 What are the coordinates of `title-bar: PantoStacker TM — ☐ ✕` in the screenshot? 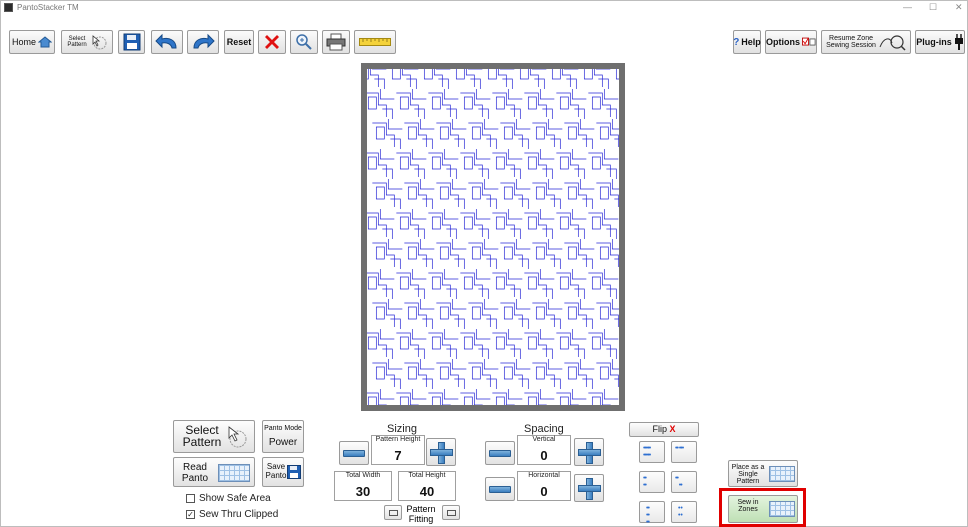 It's located at (484, 8).